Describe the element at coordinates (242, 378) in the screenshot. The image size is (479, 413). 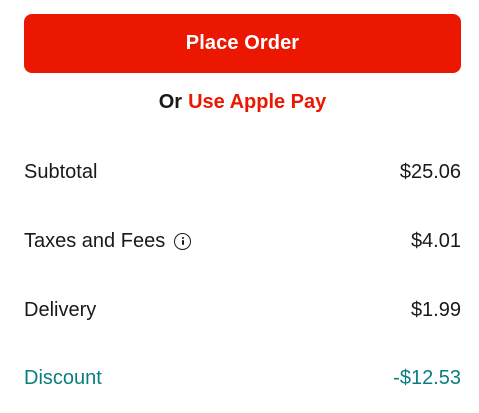
I see `summary-row-discount: Discount -$12.53` at that location.